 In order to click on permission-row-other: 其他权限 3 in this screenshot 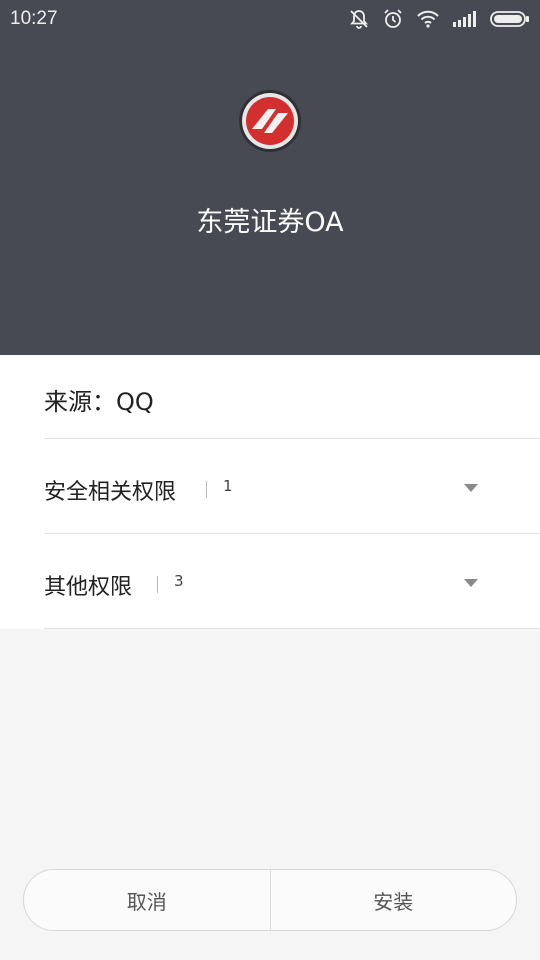, I will do `click(292, 581)`.